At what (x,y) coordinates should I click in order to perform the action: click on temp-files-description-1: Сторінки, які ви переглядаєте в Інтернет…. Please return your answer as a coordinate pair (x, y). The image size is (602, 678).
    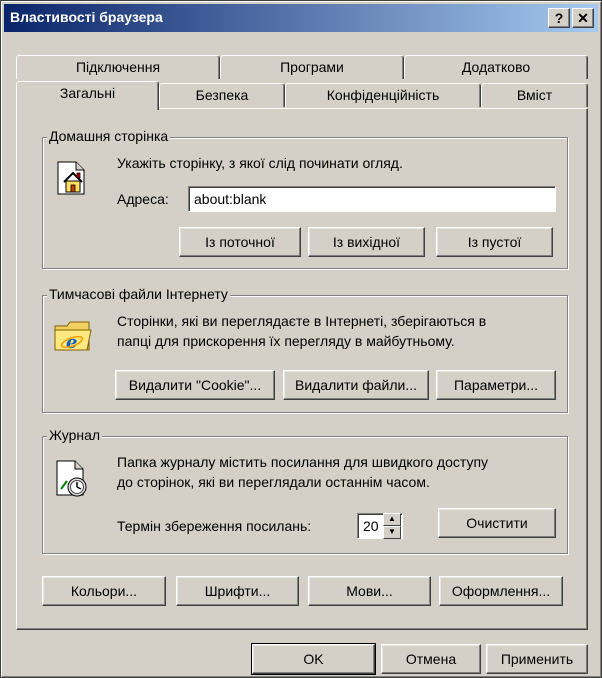
    Looking at the image, I should click on (302, 321).